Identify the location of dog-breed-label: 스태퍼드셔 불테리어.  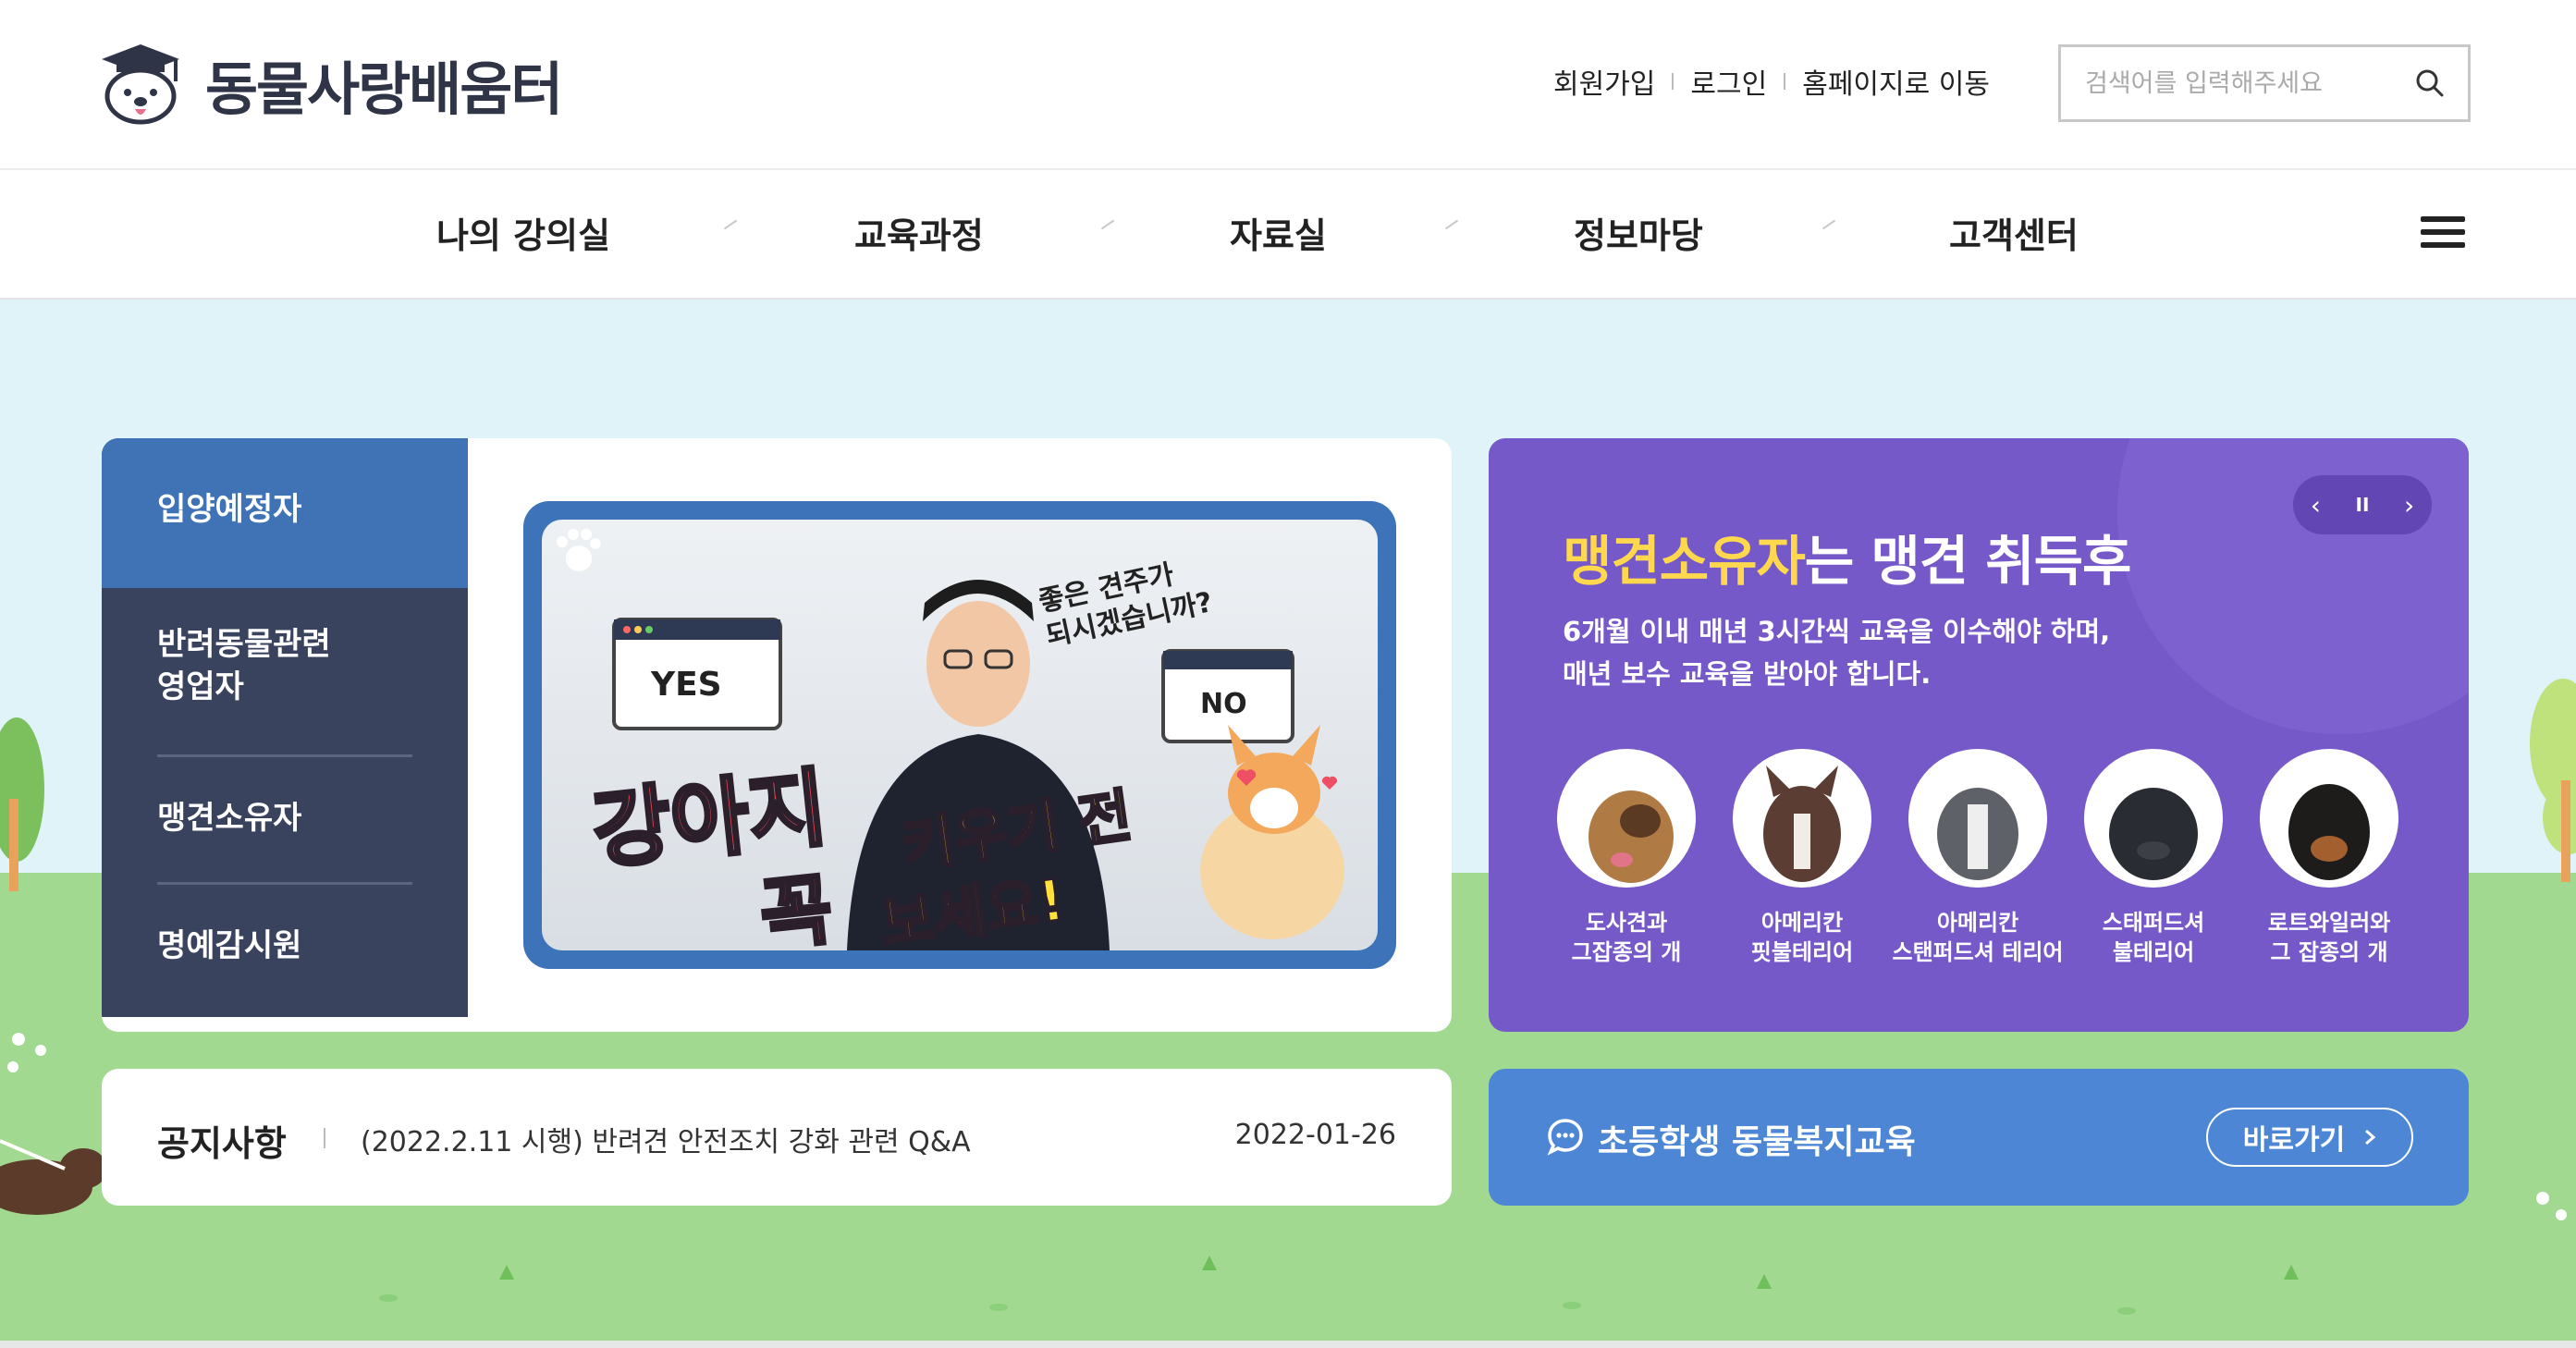
(2153, 938).